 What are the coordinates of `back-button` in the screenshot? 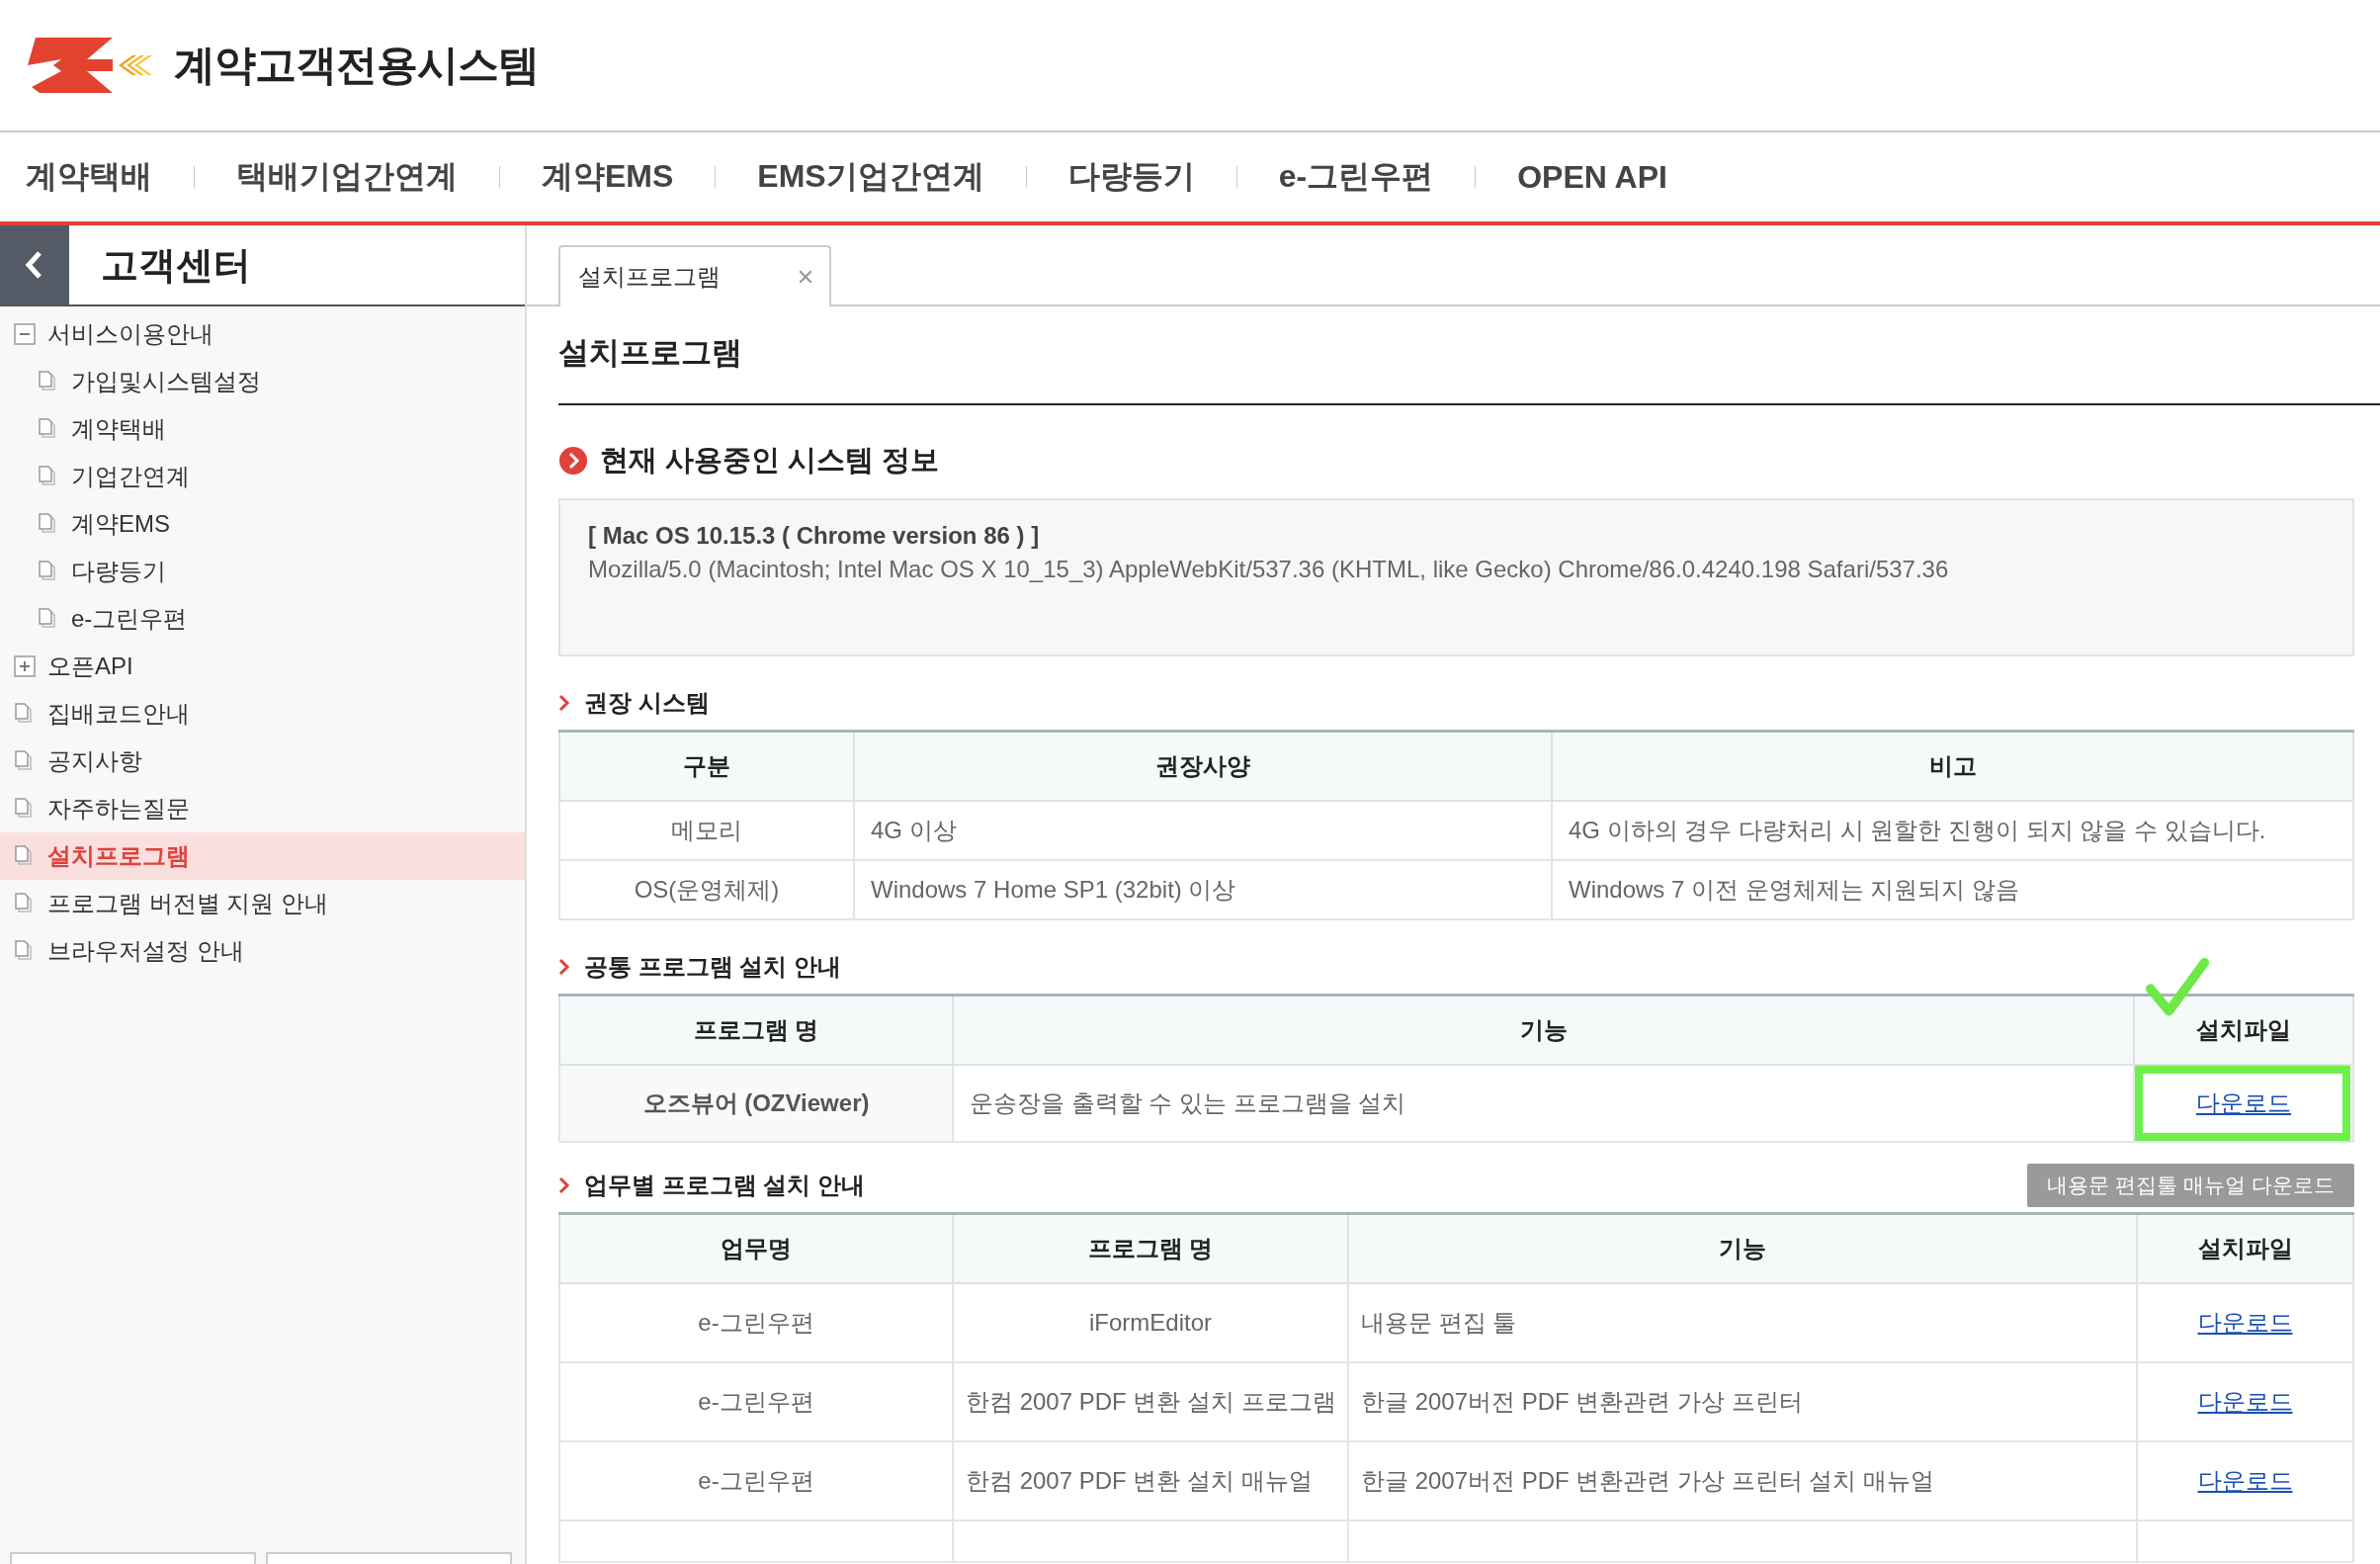 It's located at (34, 264).